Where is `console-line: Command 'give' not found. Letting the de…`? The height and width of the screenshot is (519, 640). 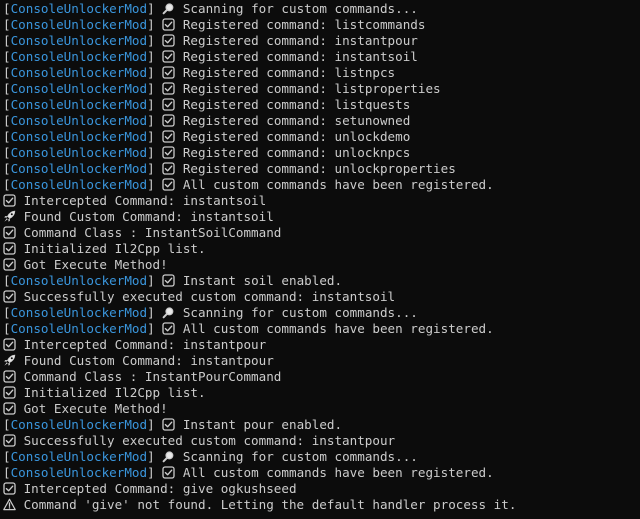
console-line: Command 'give' not found. Letting the de… is located at coordinates (320, 505).